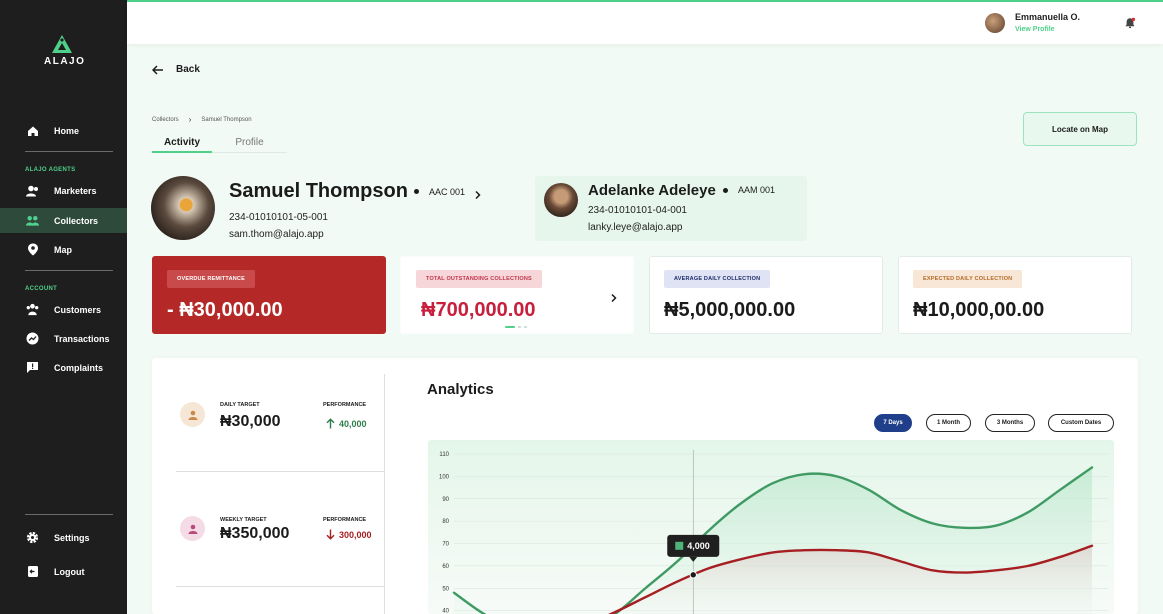  What do you see at coordinates (249, 144) in the screenshot?
I see `tab-profile: Profile` at bounding box center [249, 144].